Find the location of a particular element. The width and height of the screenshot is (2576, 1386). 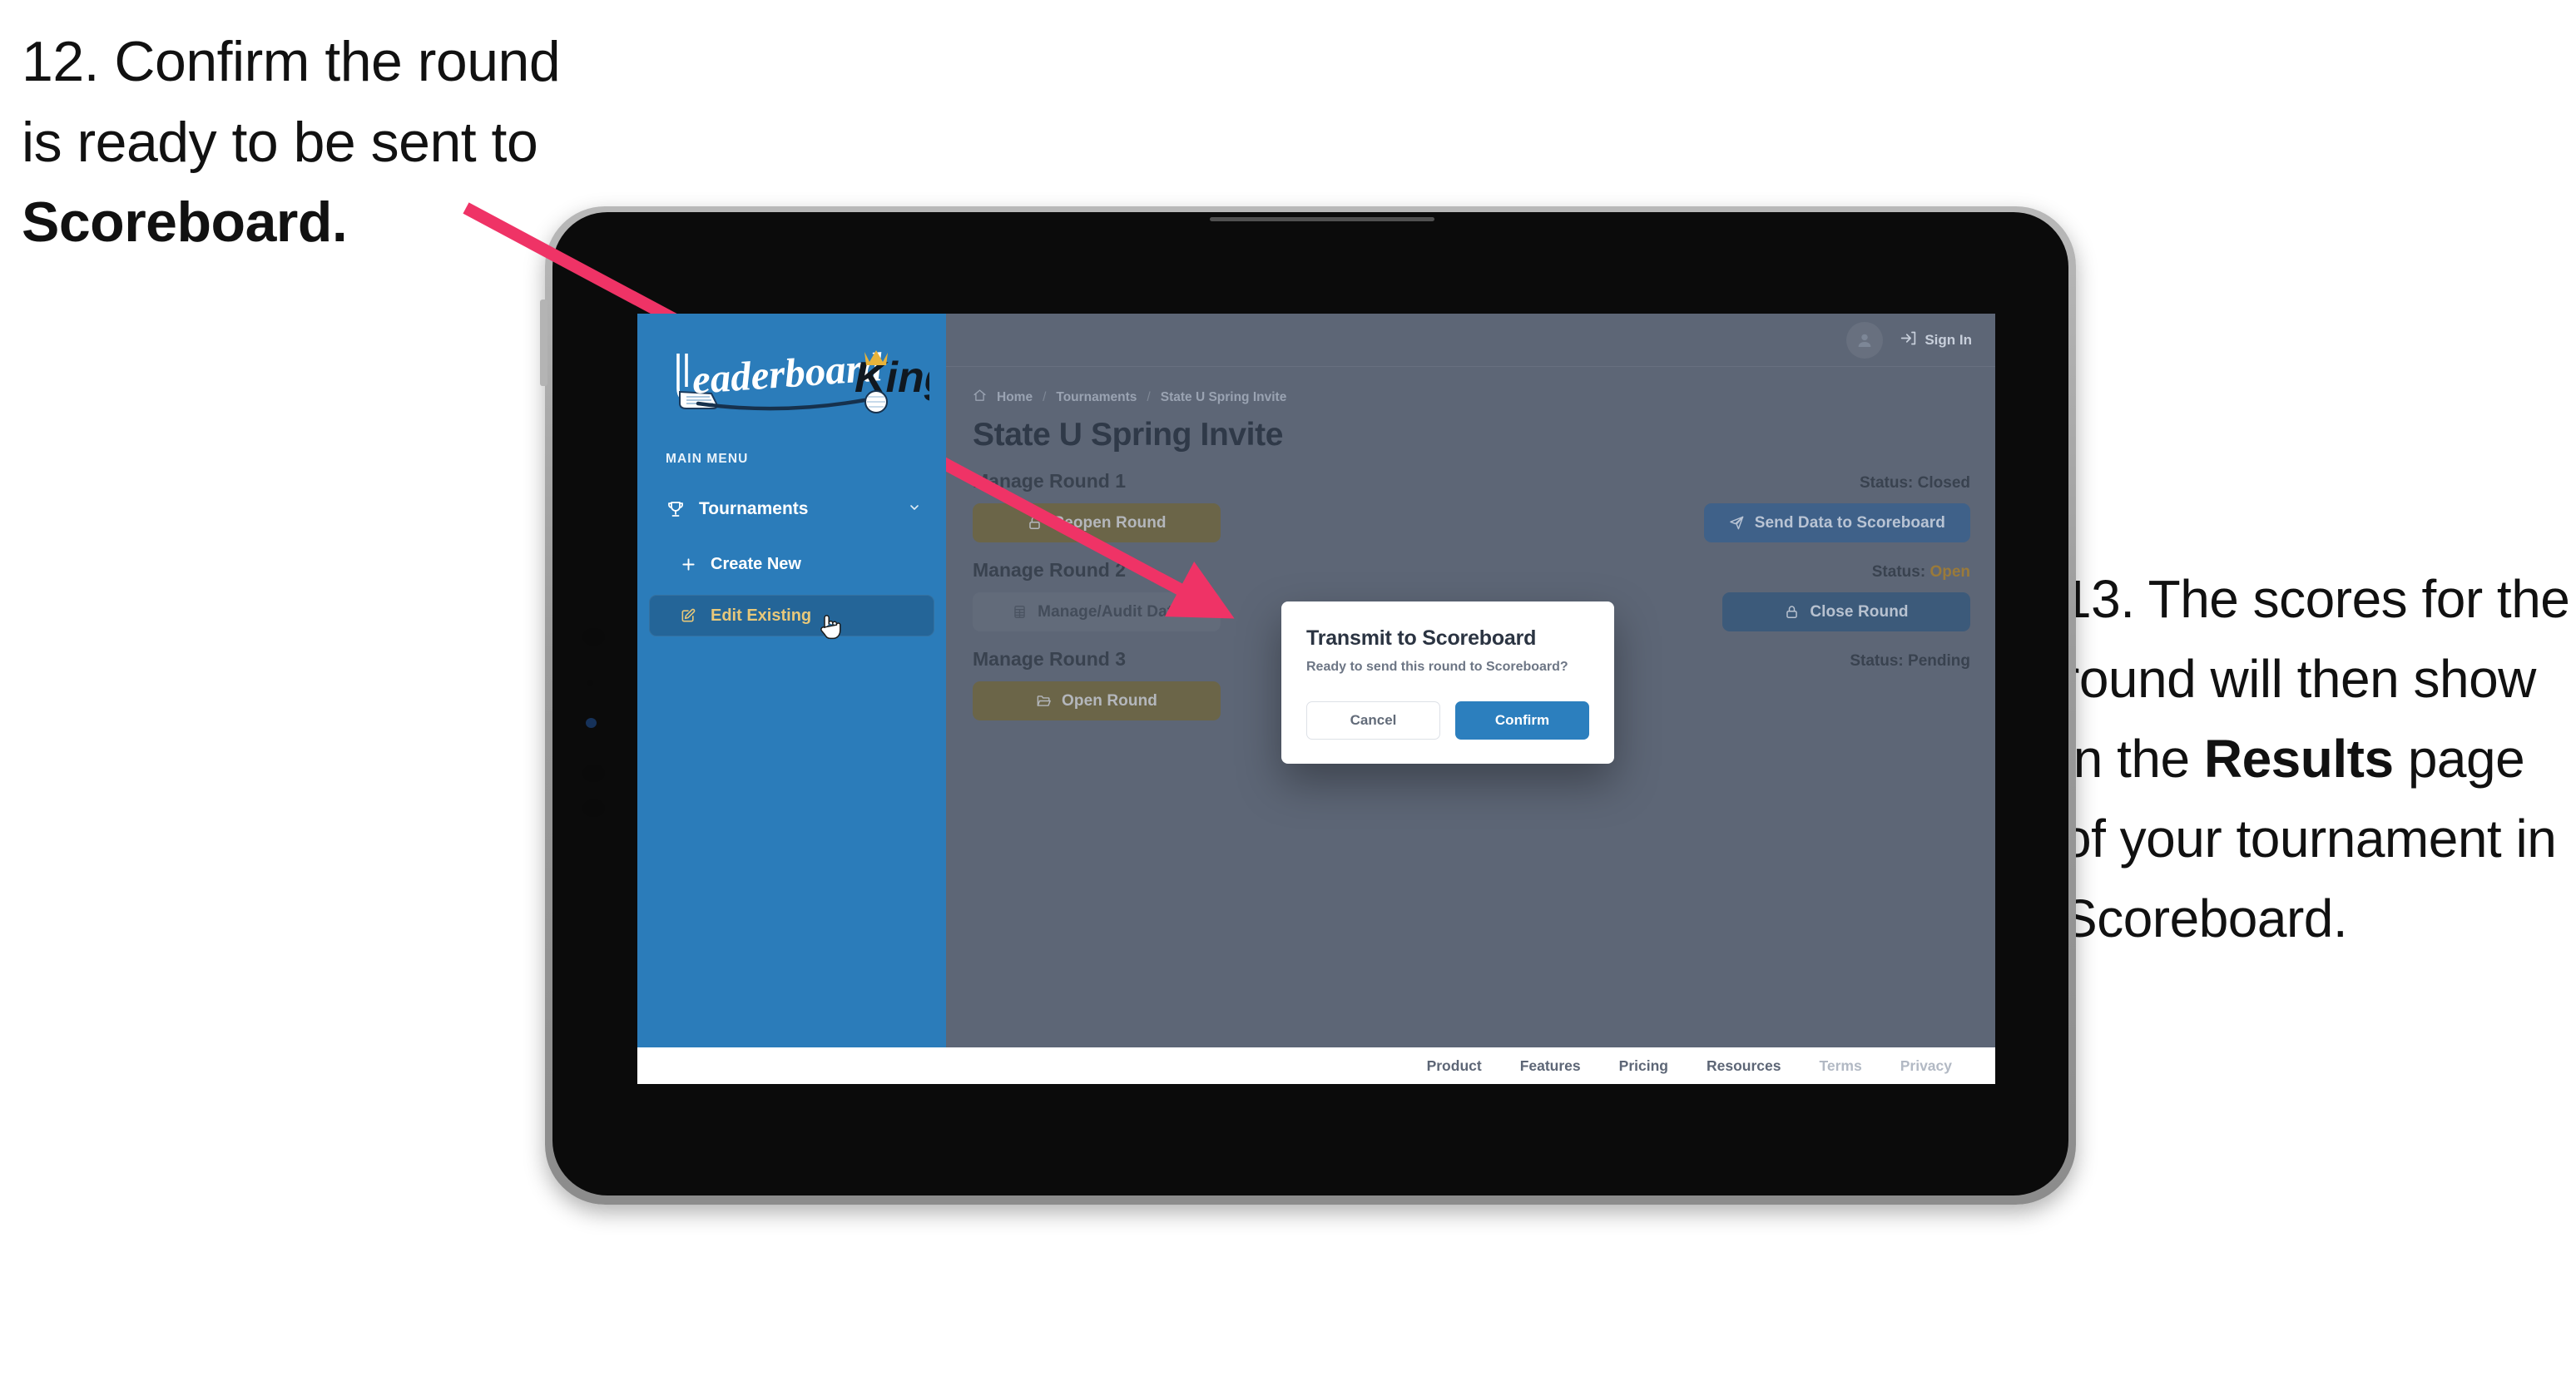

open-round-button: Open Round is located at coordinates (1097, 700).